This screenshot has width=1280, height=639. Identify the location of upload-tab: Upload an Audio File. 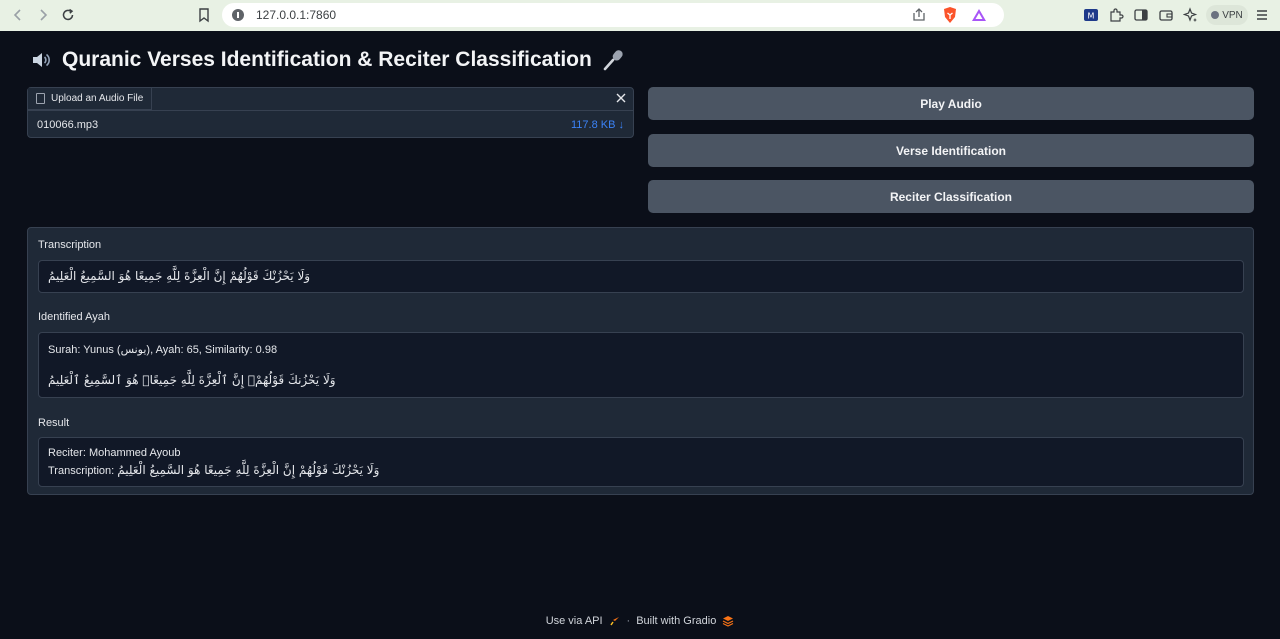
(90, 99).